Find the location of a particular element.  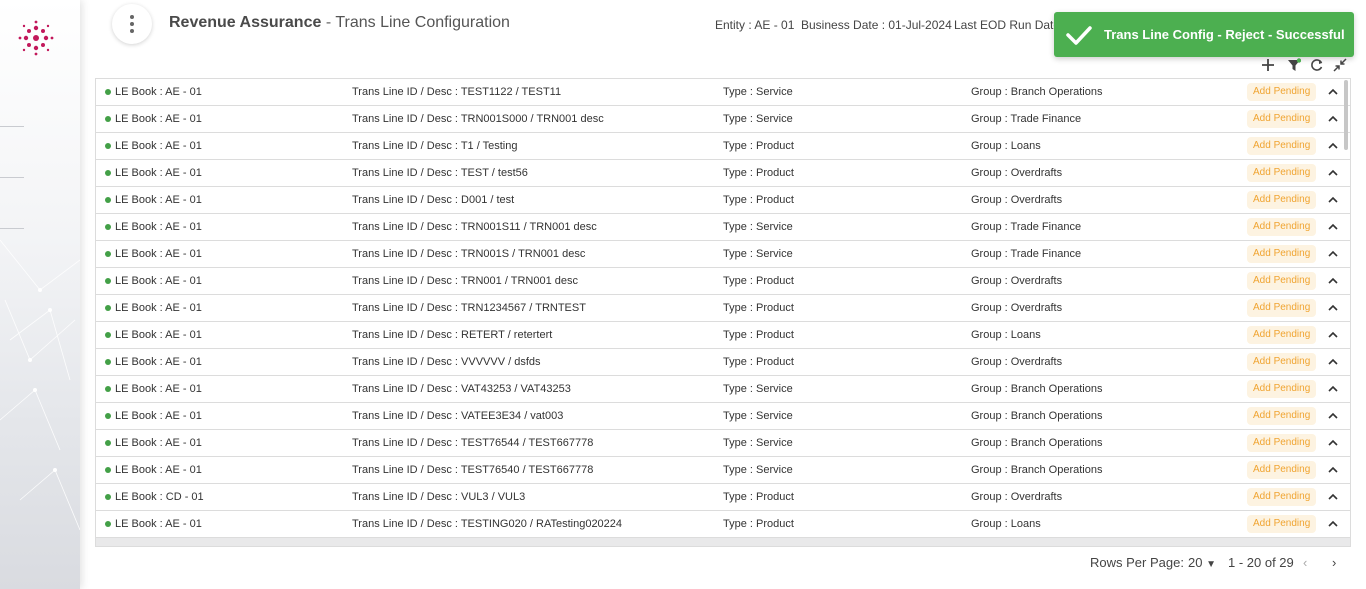

table-scrollbar is located at coordinates (1346, 115).